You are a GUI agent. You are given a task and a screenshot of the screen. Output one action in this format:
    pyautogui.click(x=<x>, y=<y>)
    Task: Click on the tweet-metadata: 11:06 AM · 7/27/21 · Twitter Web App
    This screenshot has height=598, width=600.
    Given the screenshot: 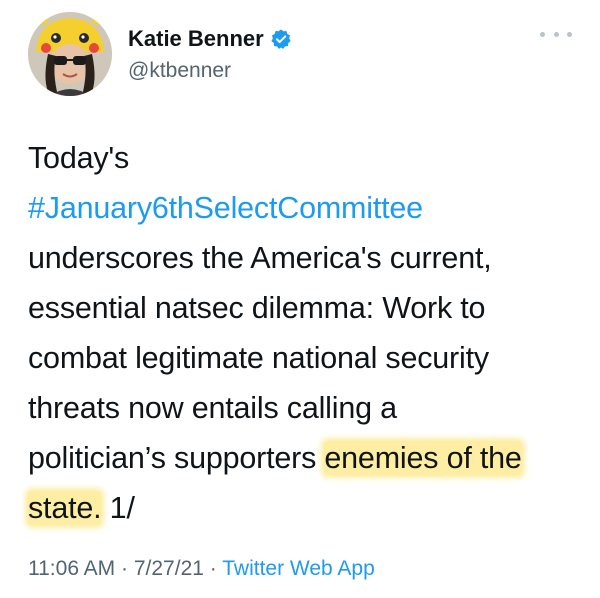 What is the action you would take?
    pyautogui.click(x=201, y=569)
    